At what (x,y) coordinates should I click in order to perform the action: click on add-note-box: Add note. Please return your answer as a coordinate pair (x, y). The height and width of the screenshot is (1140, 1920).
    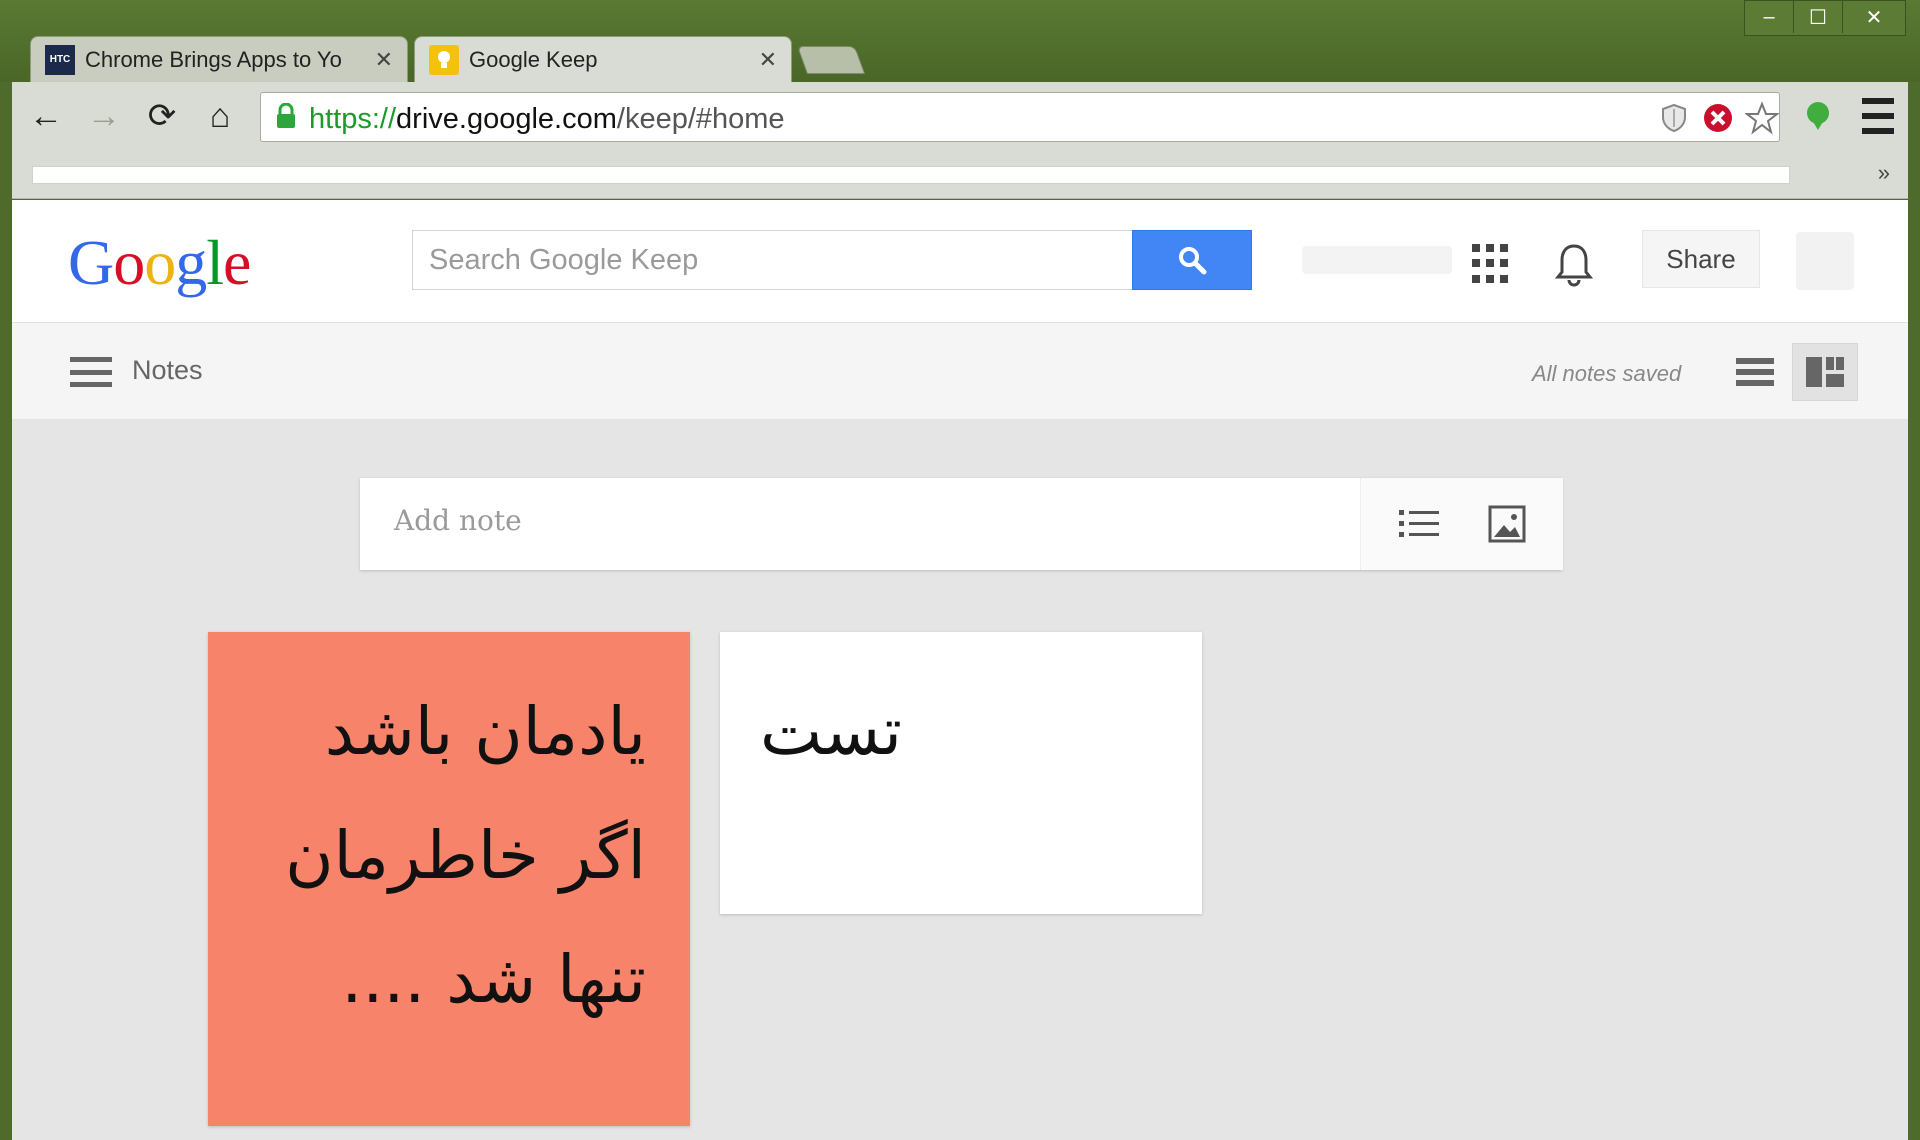
    Looking at the image, I should click on (961, 524).